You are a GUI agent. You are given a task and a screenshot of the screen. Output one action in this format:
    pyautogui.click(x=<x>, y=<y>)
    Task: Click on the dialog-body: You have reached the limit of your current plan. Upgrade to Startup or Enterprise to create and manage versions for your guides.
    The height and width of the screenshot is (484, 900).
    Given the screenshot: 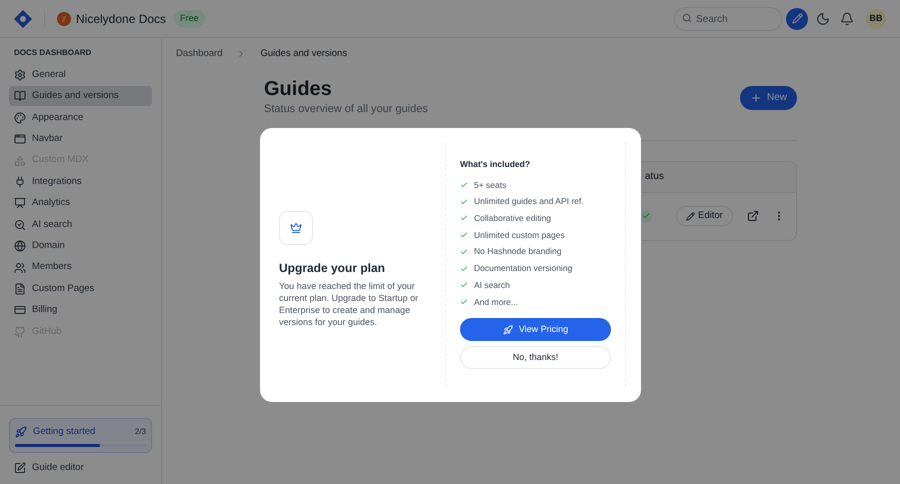 What is the action you would take?
    pyautogui.click(x=349, y=304)
    